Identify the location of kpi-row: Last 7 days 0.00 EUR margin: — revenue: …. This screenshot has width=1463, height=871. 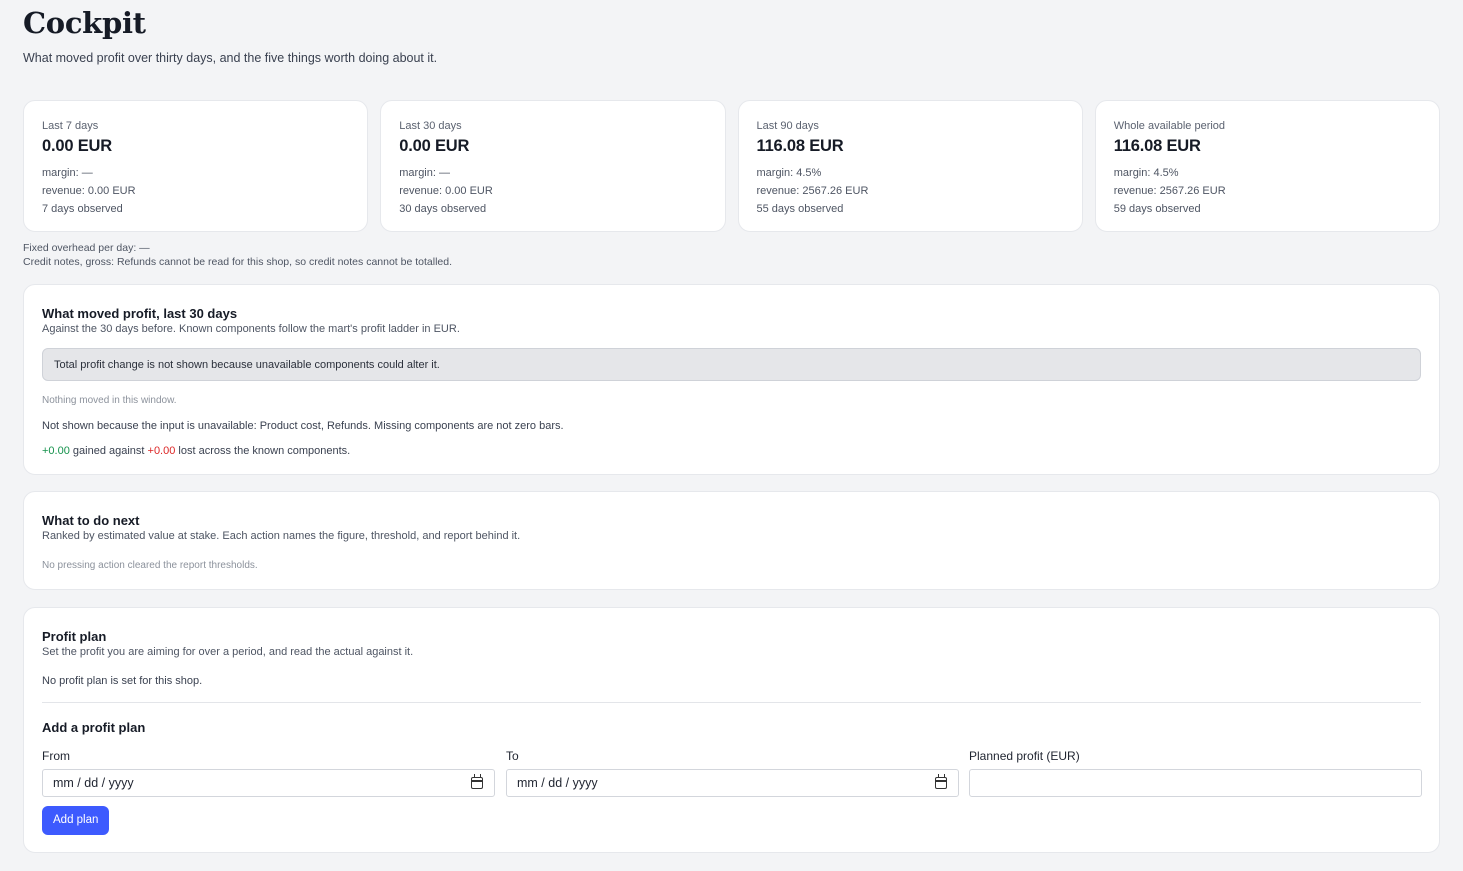
(731, 166).